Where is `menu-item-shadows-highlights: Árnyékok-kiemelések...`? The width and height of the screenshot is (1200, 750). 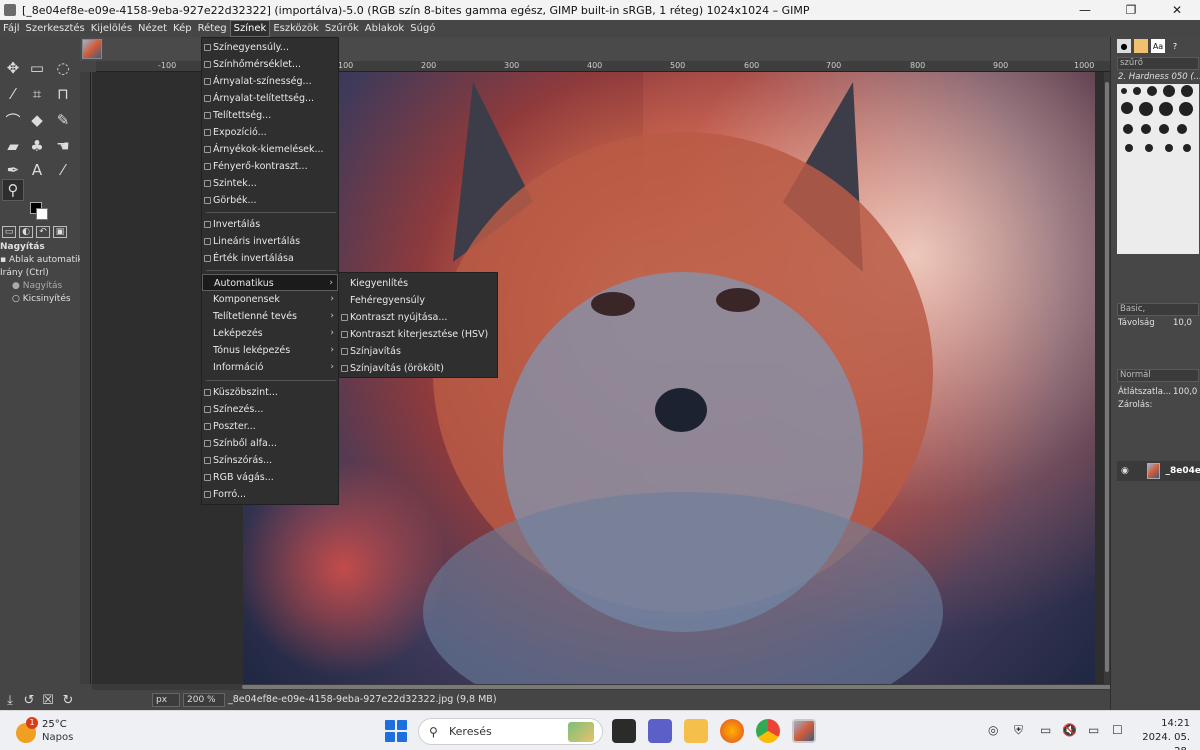
menu-item-shadows-highlights: Árnyékok-kiemelések... is located at coordinates (270, 149).